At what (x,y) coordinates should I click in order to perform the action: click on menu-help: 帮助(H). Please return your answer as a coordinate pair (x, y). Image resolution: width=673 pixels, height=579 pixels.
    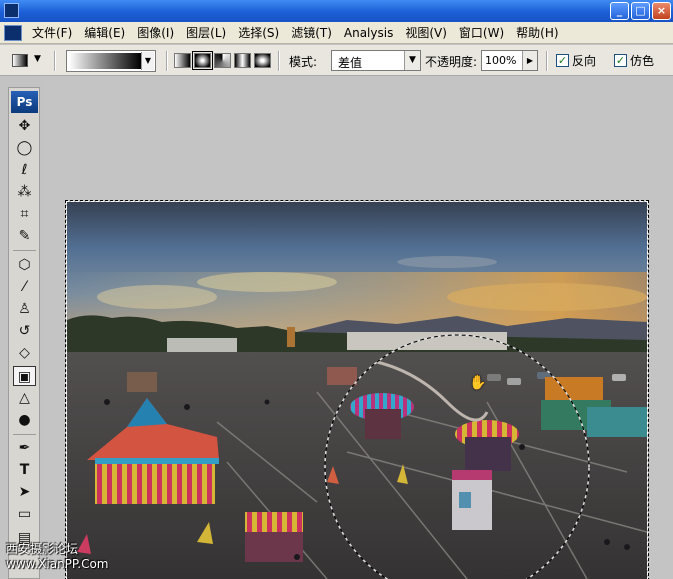
    Looking at the image, I should click on (537, 33).